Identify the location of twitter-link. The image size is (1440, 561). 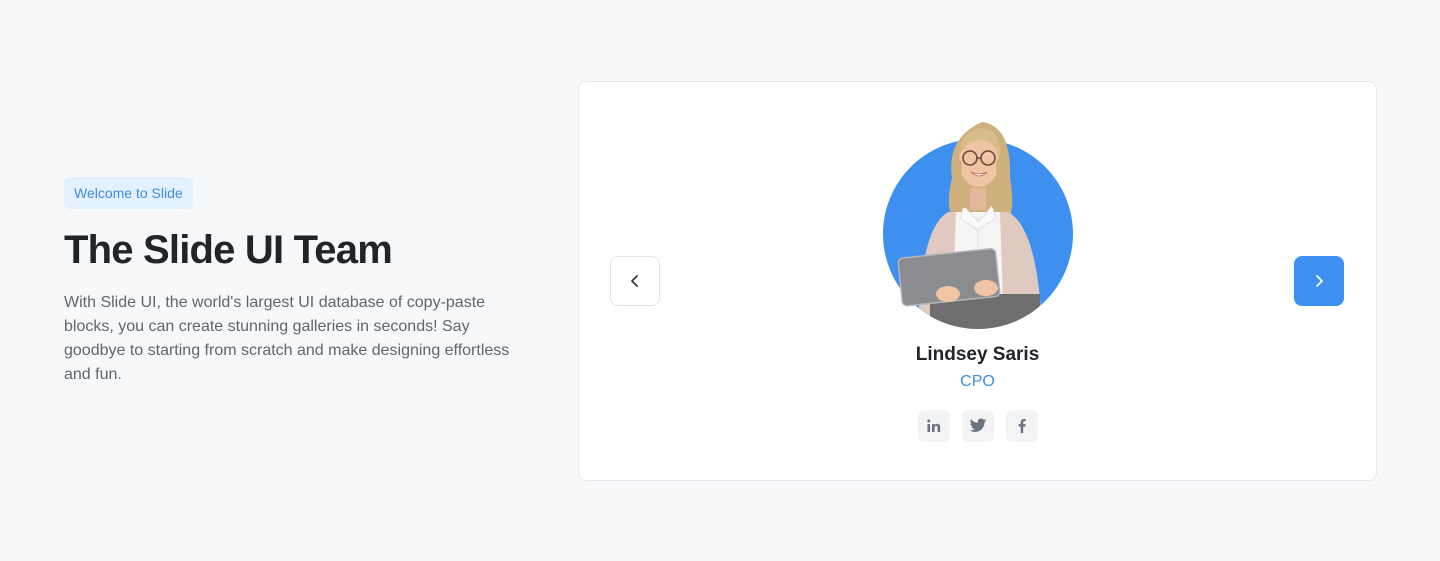
(977, 426).